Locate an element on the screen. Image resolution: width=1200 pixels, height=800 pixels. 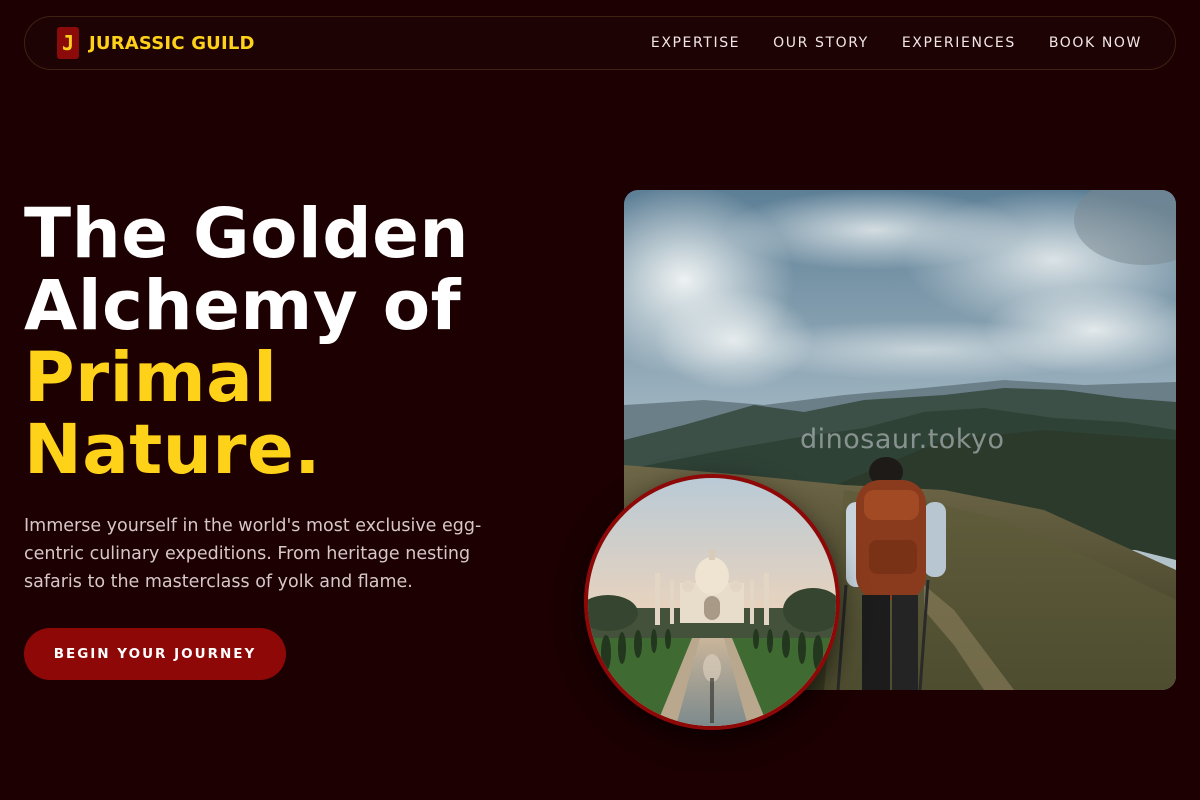
nav-link-our-story: OUR STORY is located at coordinates (821, 43).